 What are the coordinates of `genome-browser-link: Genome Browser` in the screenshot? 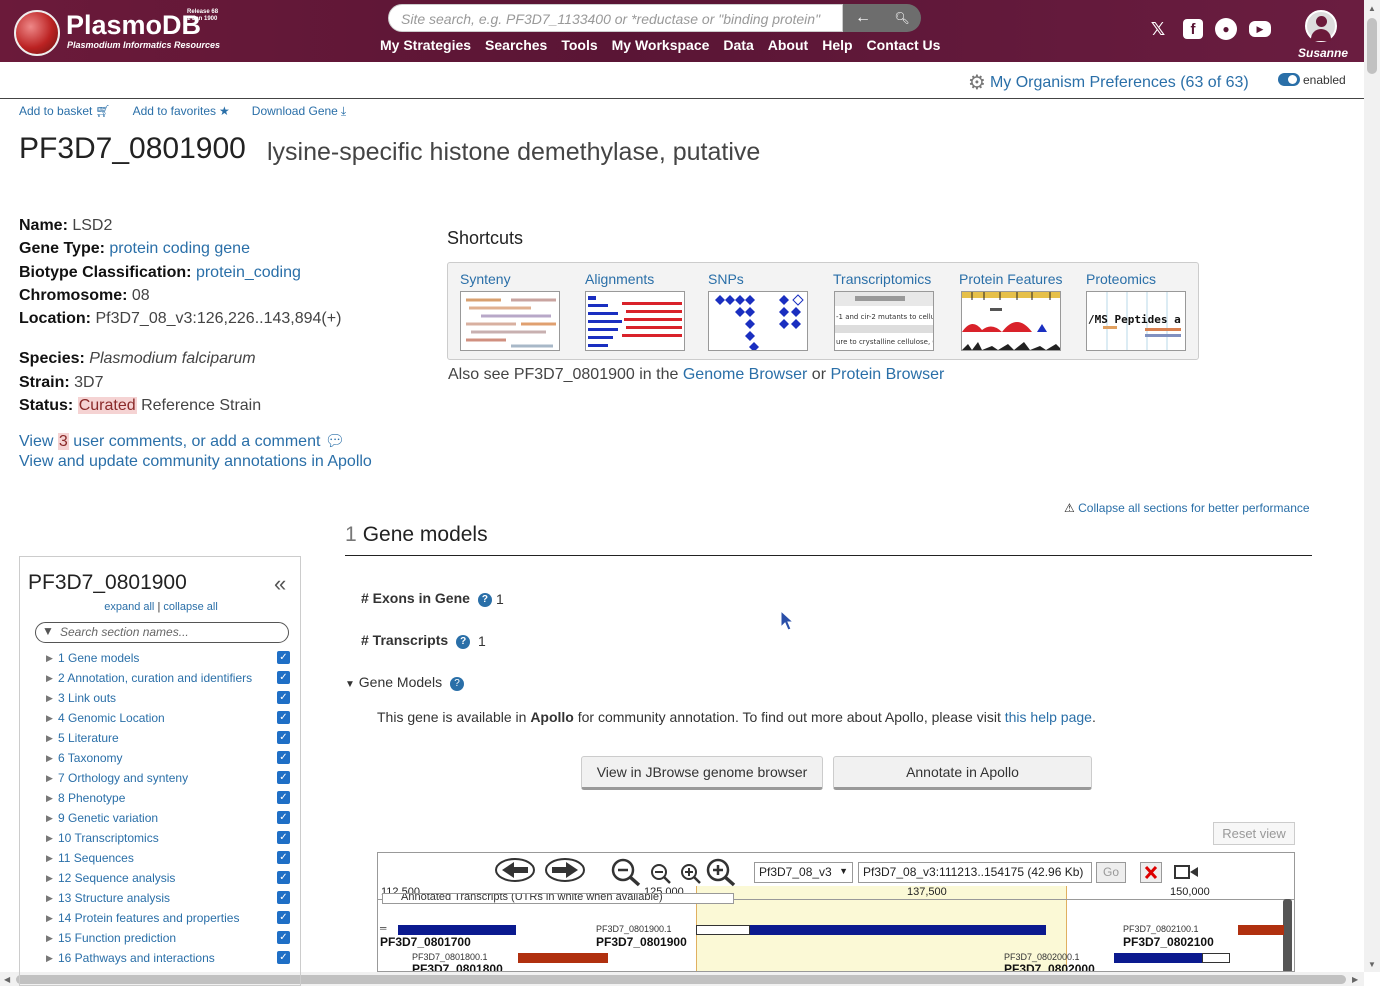 It's located at (745, 374).